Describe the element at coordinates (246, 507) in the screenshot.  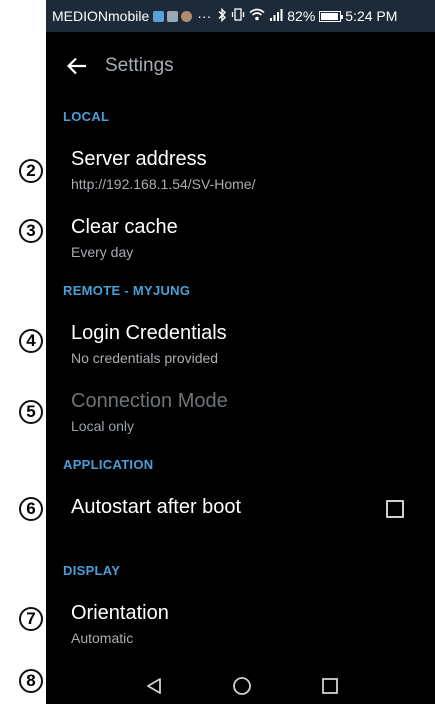
I see `setting-autostart: Autostart after boot` at that location.